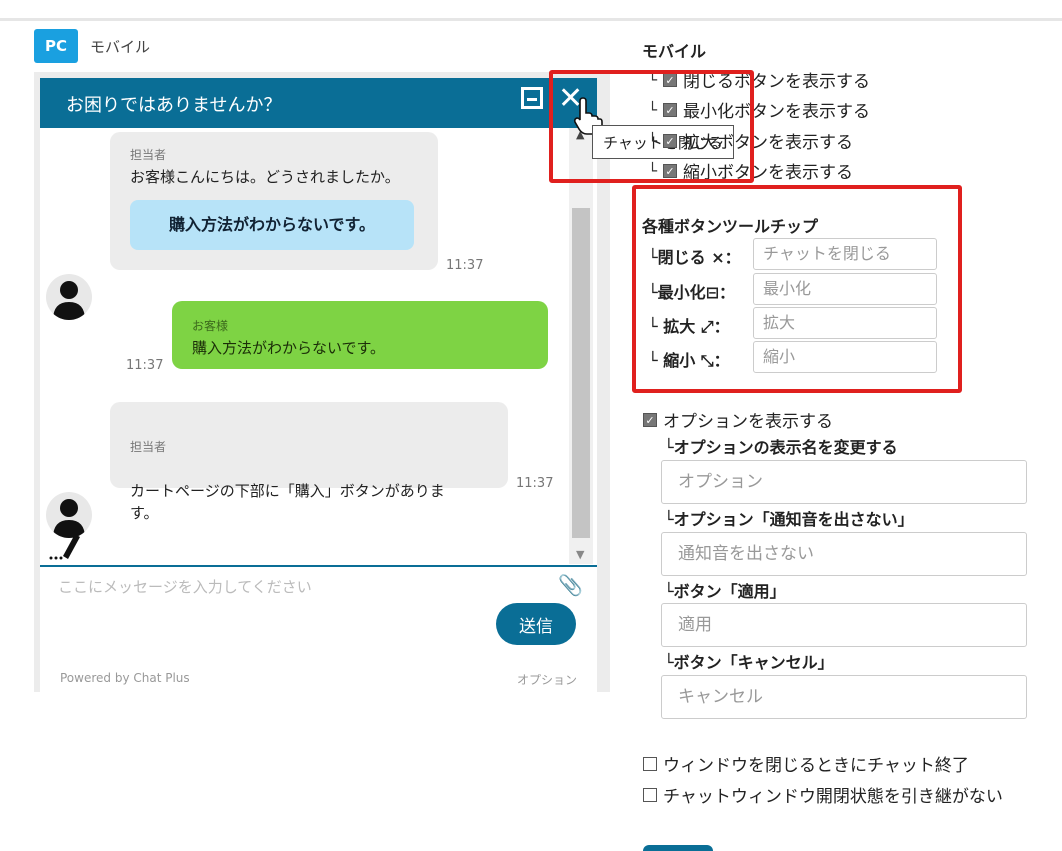 The image size is (1062, 851). I want to click on powered-by-text: Powered by Chat Plus, so click(125, 678).